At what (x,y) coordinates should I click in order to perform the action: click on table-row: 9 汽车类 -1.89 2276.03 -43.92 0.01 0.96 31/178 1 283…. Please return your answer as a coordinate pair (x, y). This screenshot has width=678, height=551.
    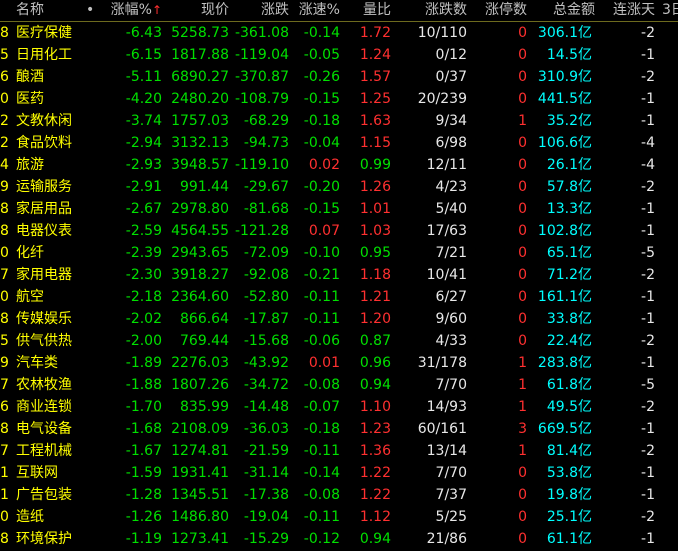
    Looking at the image, I should click on (339, 363).